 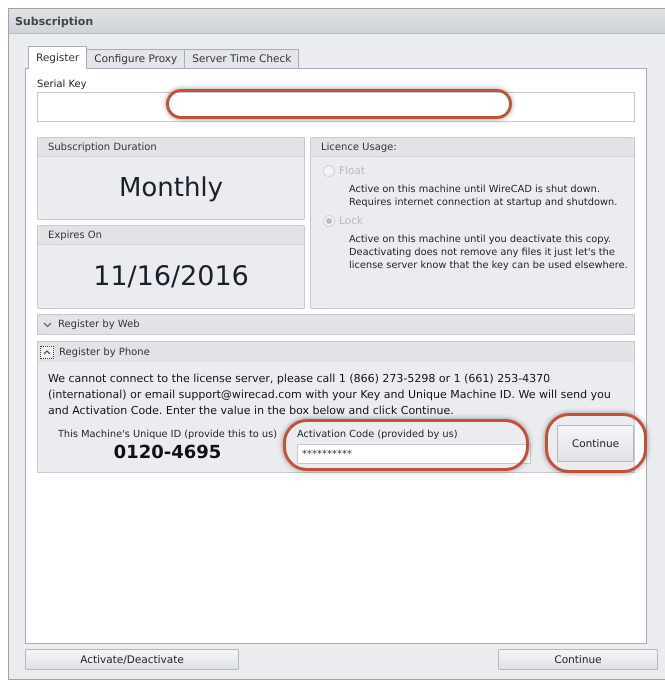 I want to click on tab: Server Time Check, so click(x=242, y=59).